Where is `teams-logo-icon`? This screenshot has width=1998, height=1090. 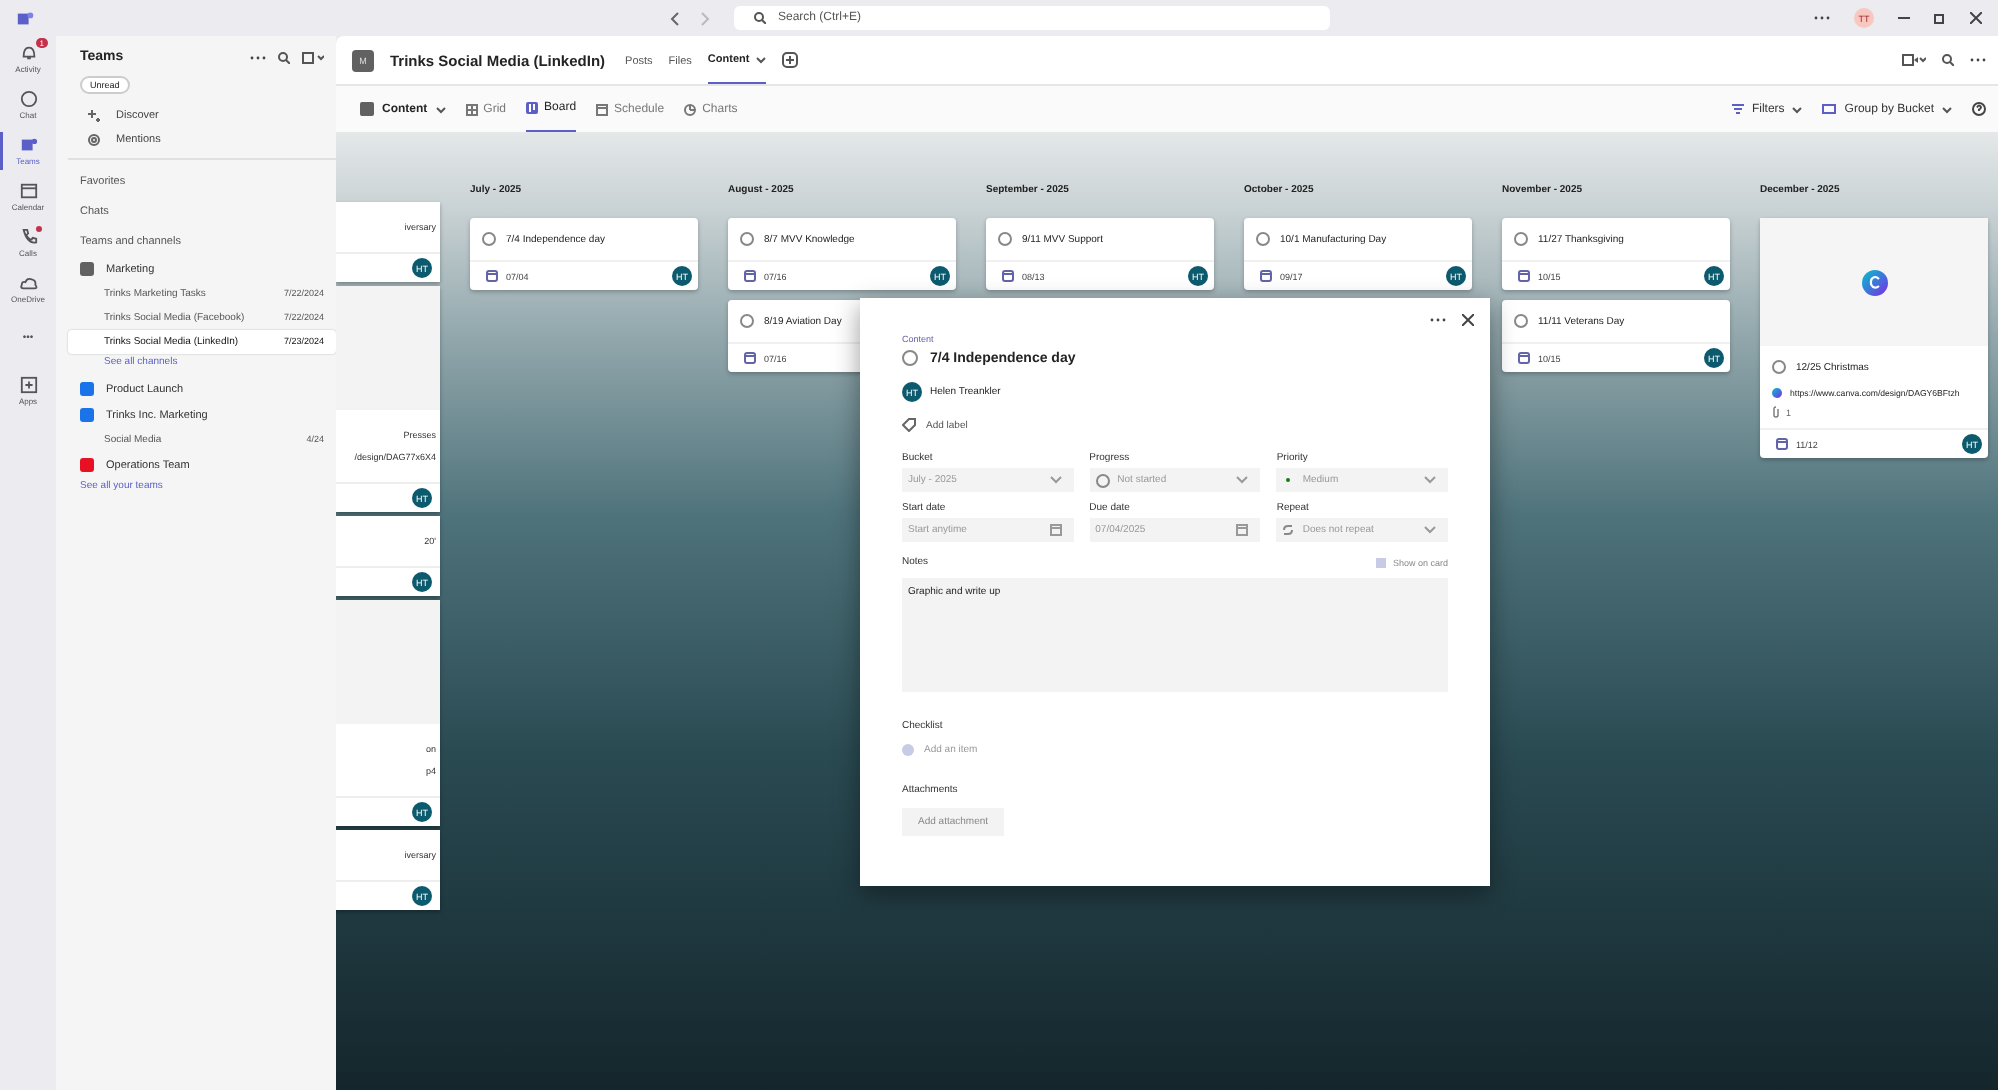 teams-logo-icon is located at coordinates (25, 18).